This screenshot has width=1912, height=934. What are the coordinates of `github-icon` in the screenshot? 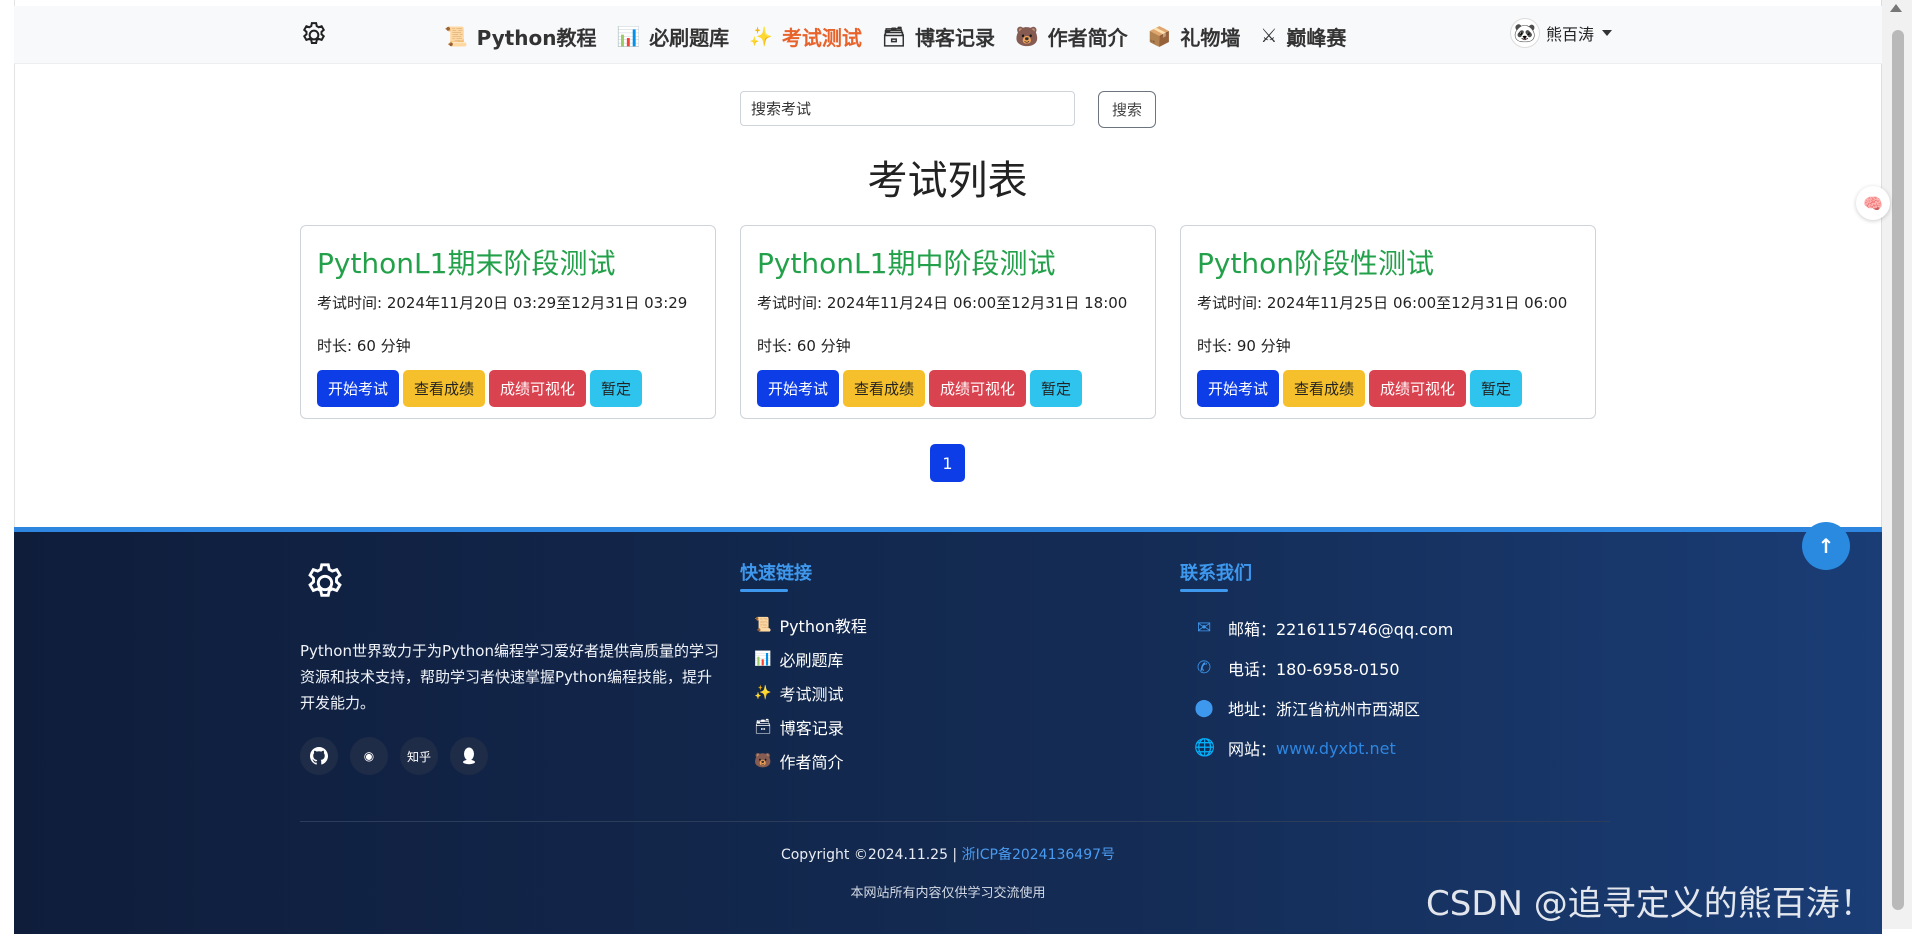 It's located at (319, 756).